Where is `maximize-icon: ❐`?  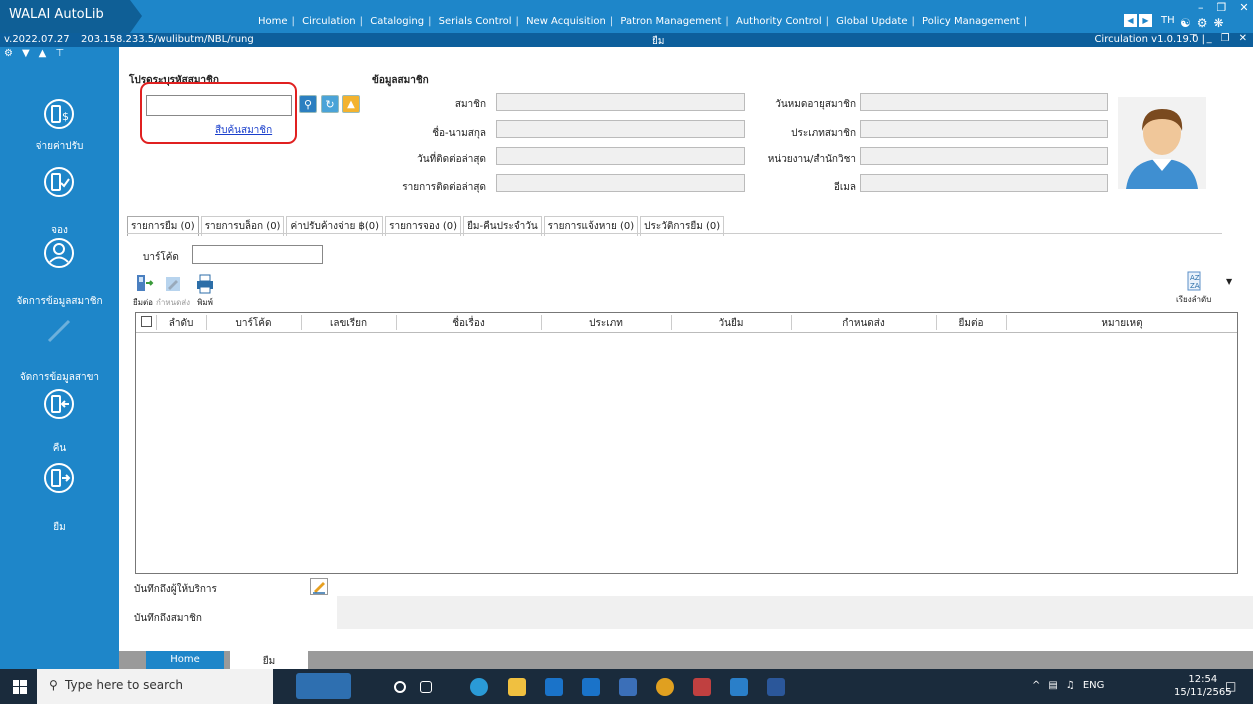 maximize-icon: ❐ is located at coordinates (1222, 7).